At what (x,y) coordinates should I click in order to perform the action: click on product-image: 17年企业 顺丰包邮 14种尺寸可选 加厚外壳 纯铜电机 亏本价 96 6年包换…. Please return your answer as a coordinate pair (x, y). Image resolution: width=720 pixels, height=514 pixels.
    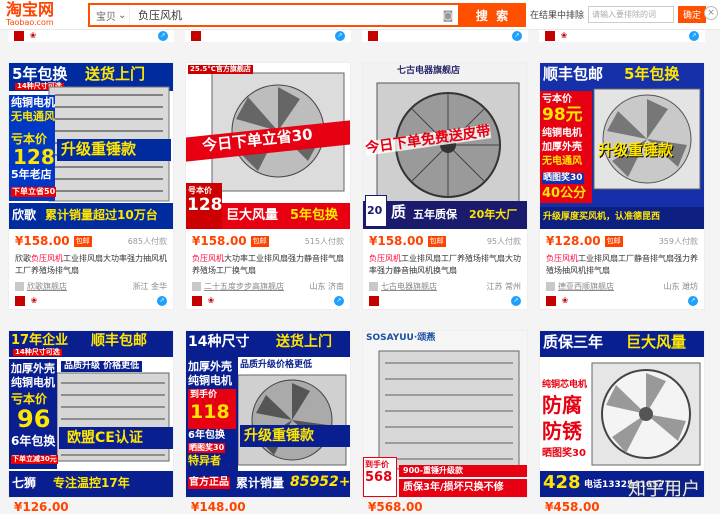
    Looking at the image, I should click on (91, 414).